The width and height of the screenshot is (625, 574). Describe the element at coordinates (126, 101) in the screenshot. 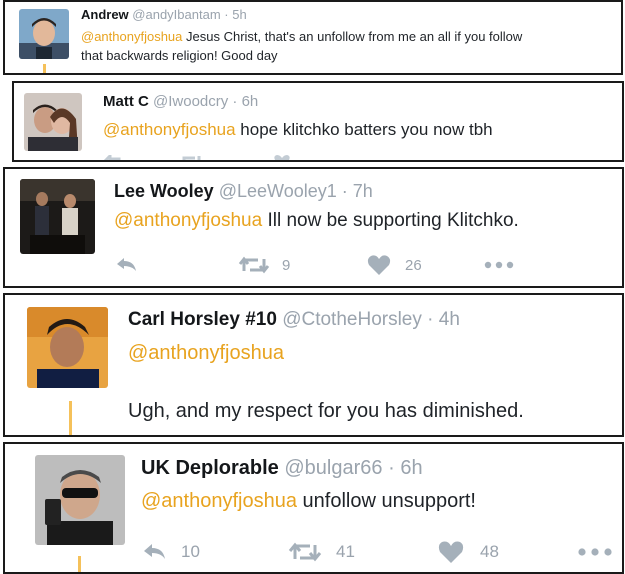

I see `display-name: Matt C` at that location.